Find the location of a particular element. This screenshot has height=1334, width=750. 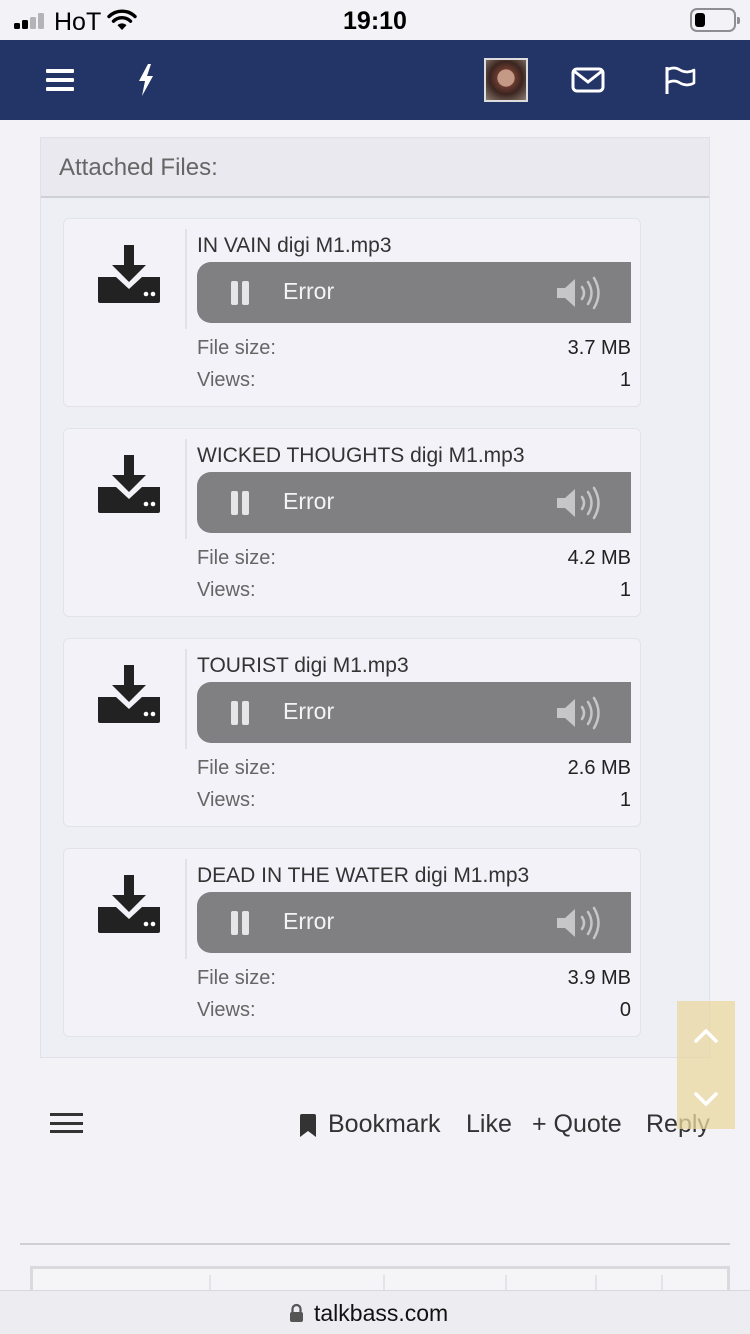

file-size-row: File size: 2.6 MB is located at coordinates (414, 768).